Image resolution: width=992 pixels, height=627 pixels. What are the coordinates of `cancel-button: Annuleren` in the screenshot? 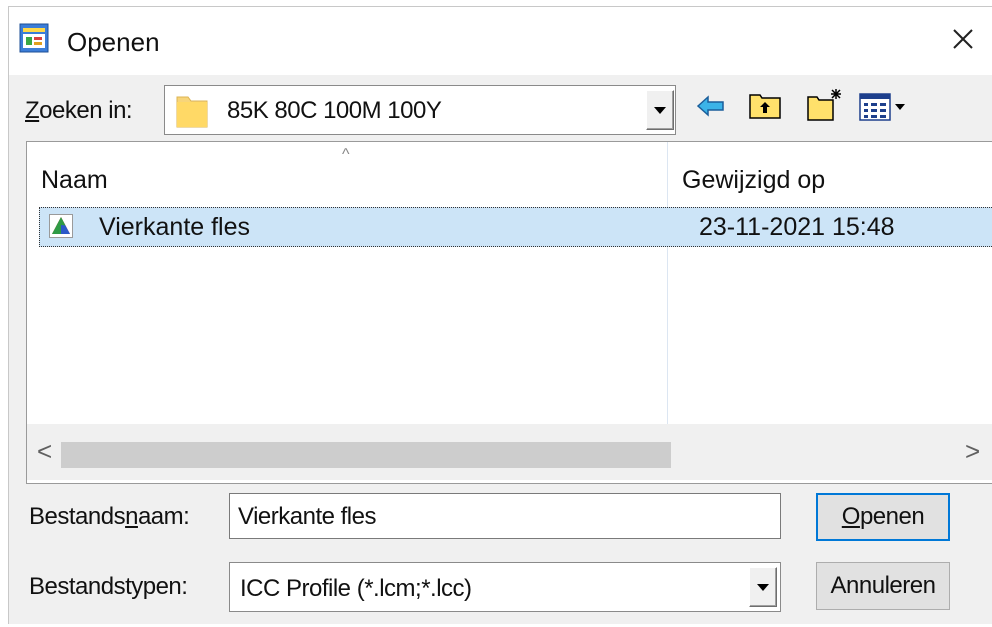 It's located at (883, 586).